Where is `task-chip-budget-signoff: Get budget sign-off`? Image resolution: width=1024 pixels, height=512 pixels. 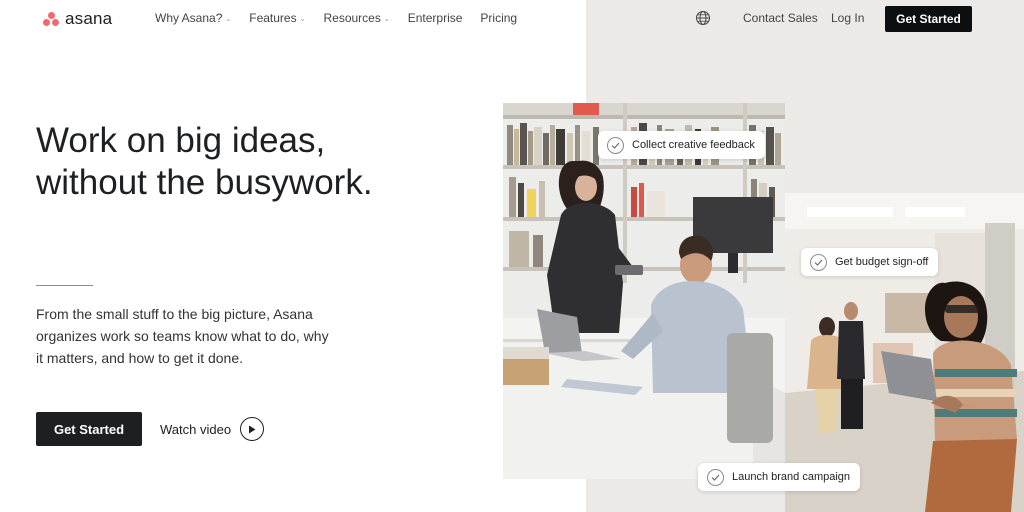
task-chip-budget-signoff: Get budget sign-off is located at coordinates (870, 262).